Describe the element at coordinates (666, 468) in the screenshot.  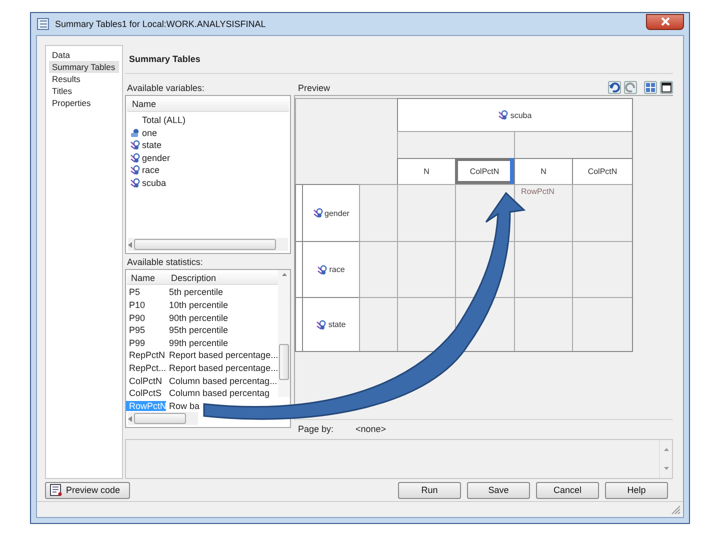
I see `scroll-down-icon` at that location.